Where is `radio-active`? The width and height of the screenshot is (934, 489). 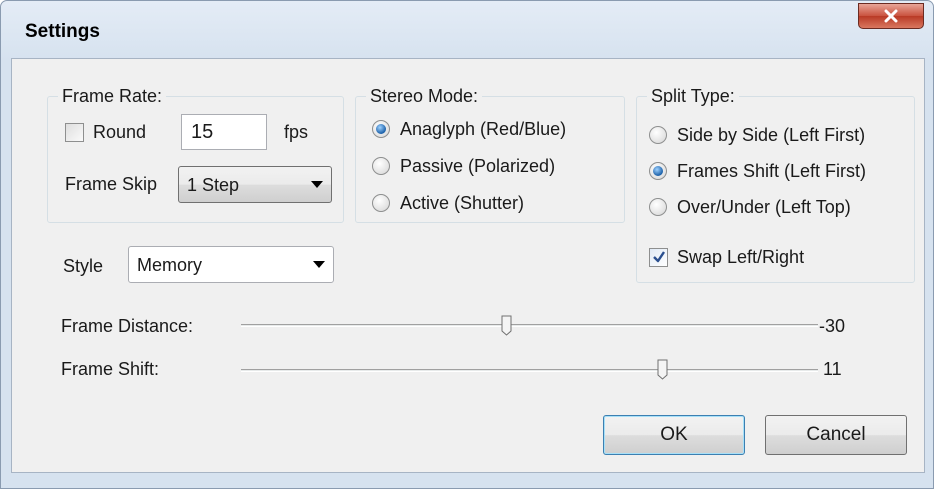 radio-active is located at coordinates (381, 203).